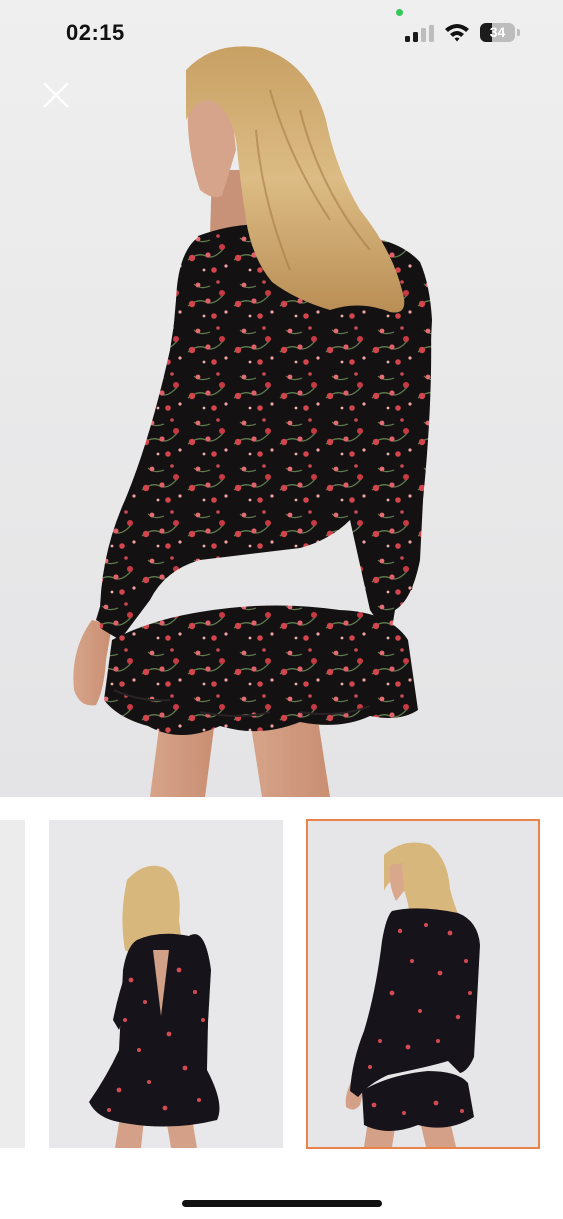 The width and height of the screenshot is (563, 1219). I want to click on thumbnail-previous-image, so click(12, 984).